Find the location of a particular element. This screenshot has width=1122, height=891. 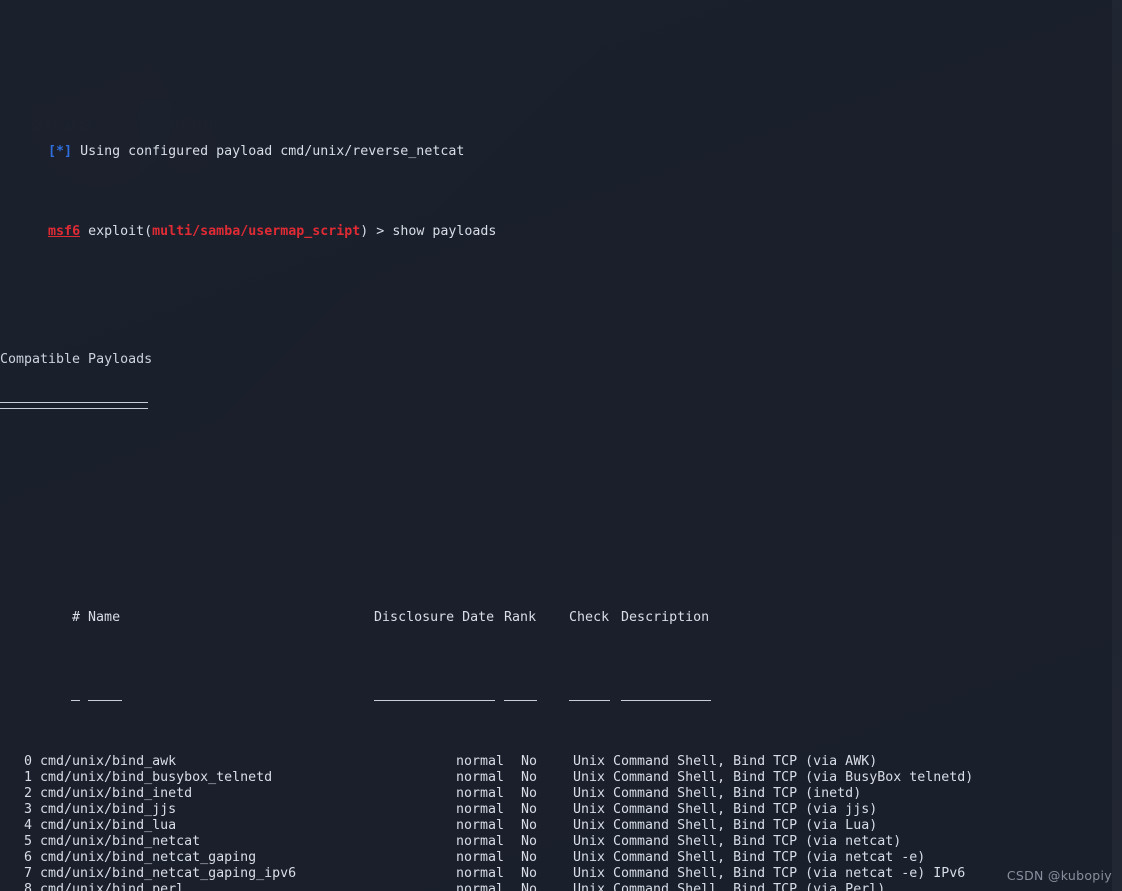

separator-check is located at coordinates (590, 695).